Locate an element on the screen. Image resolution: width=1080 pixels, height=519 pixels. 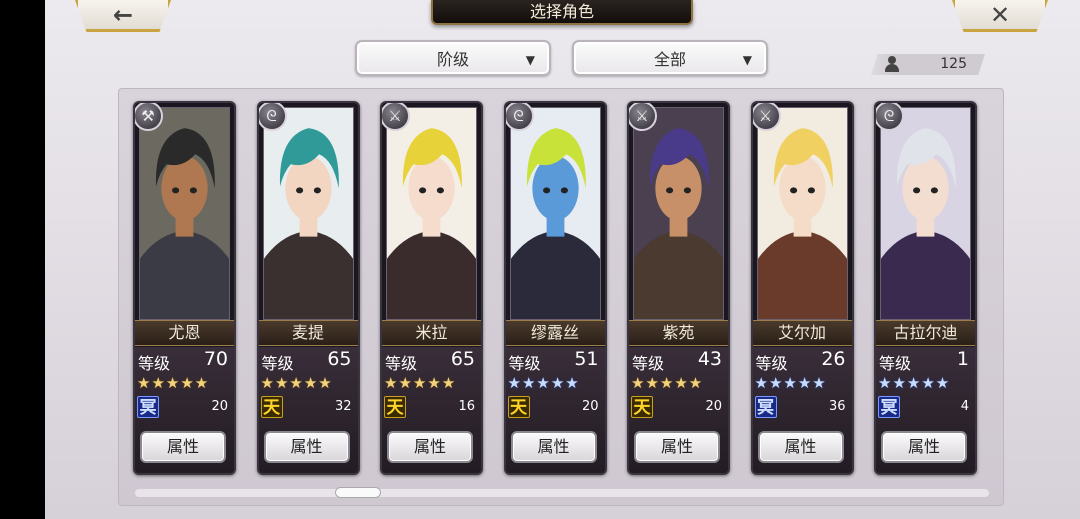
card-count: 36 is located at coordinates (837, 406).